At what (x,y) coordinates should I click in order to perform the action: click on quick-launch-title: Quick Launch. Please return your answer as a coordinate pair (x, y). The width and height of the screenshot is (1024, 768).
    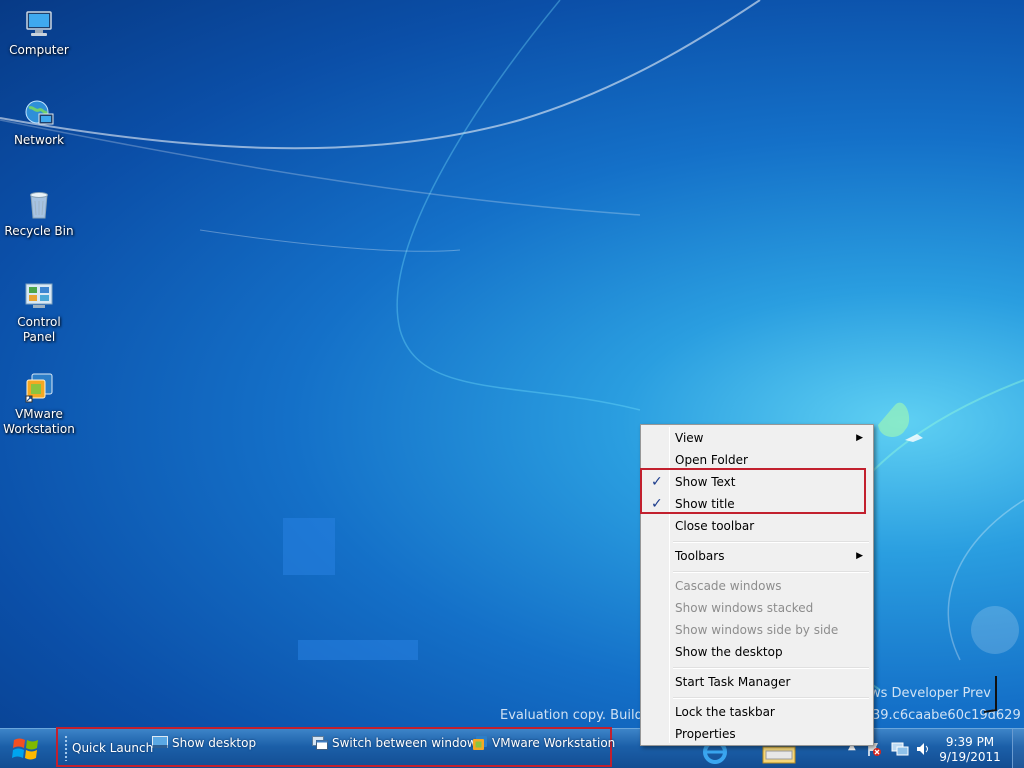
    Looking at the image, I should click on (113, 748).